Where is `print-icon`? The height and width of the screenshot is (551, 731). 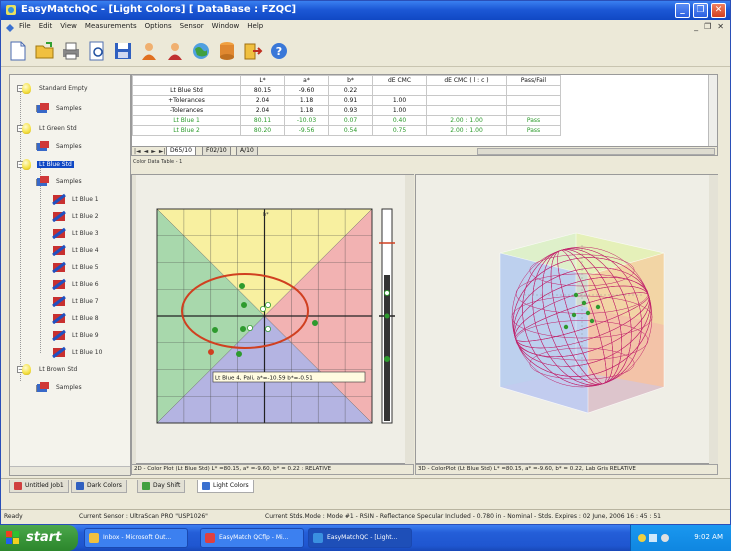 print-icon is located at coordinates (71, 51).